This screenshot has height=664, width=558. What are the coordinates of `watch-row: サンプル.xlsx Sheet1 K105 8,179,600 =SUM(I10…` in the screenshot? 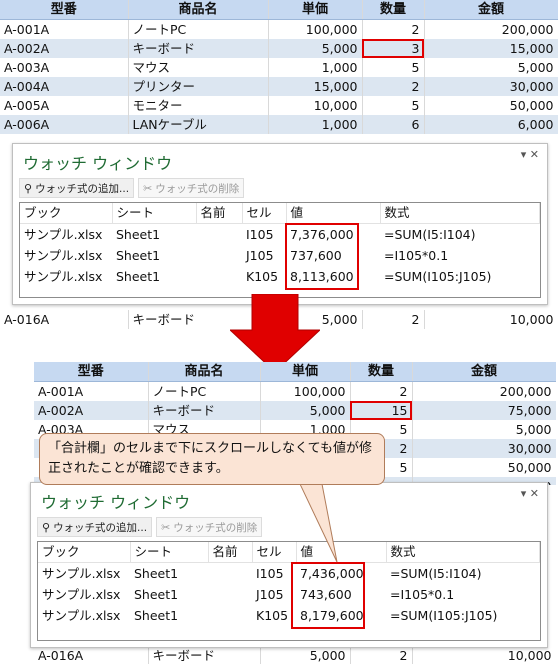 It's located at (289, 615).